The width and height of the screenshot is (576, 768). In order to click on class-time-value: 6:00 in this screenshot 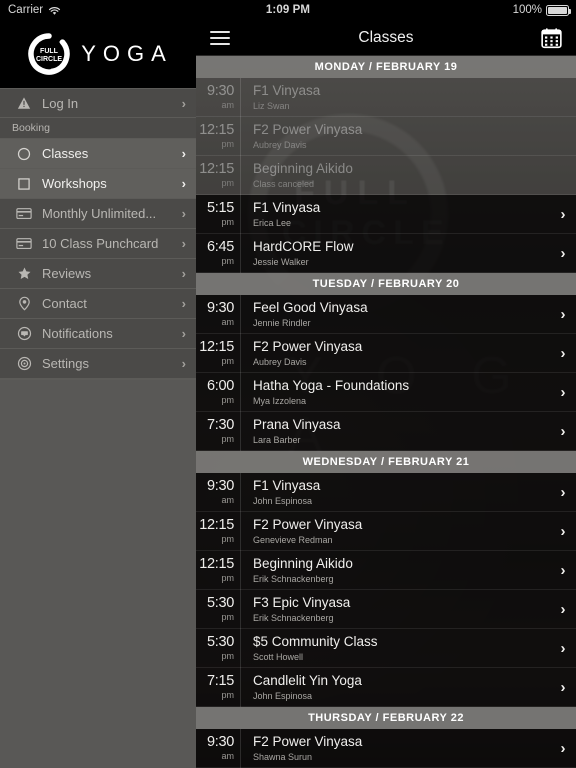, I will do `click(220, 386)`.